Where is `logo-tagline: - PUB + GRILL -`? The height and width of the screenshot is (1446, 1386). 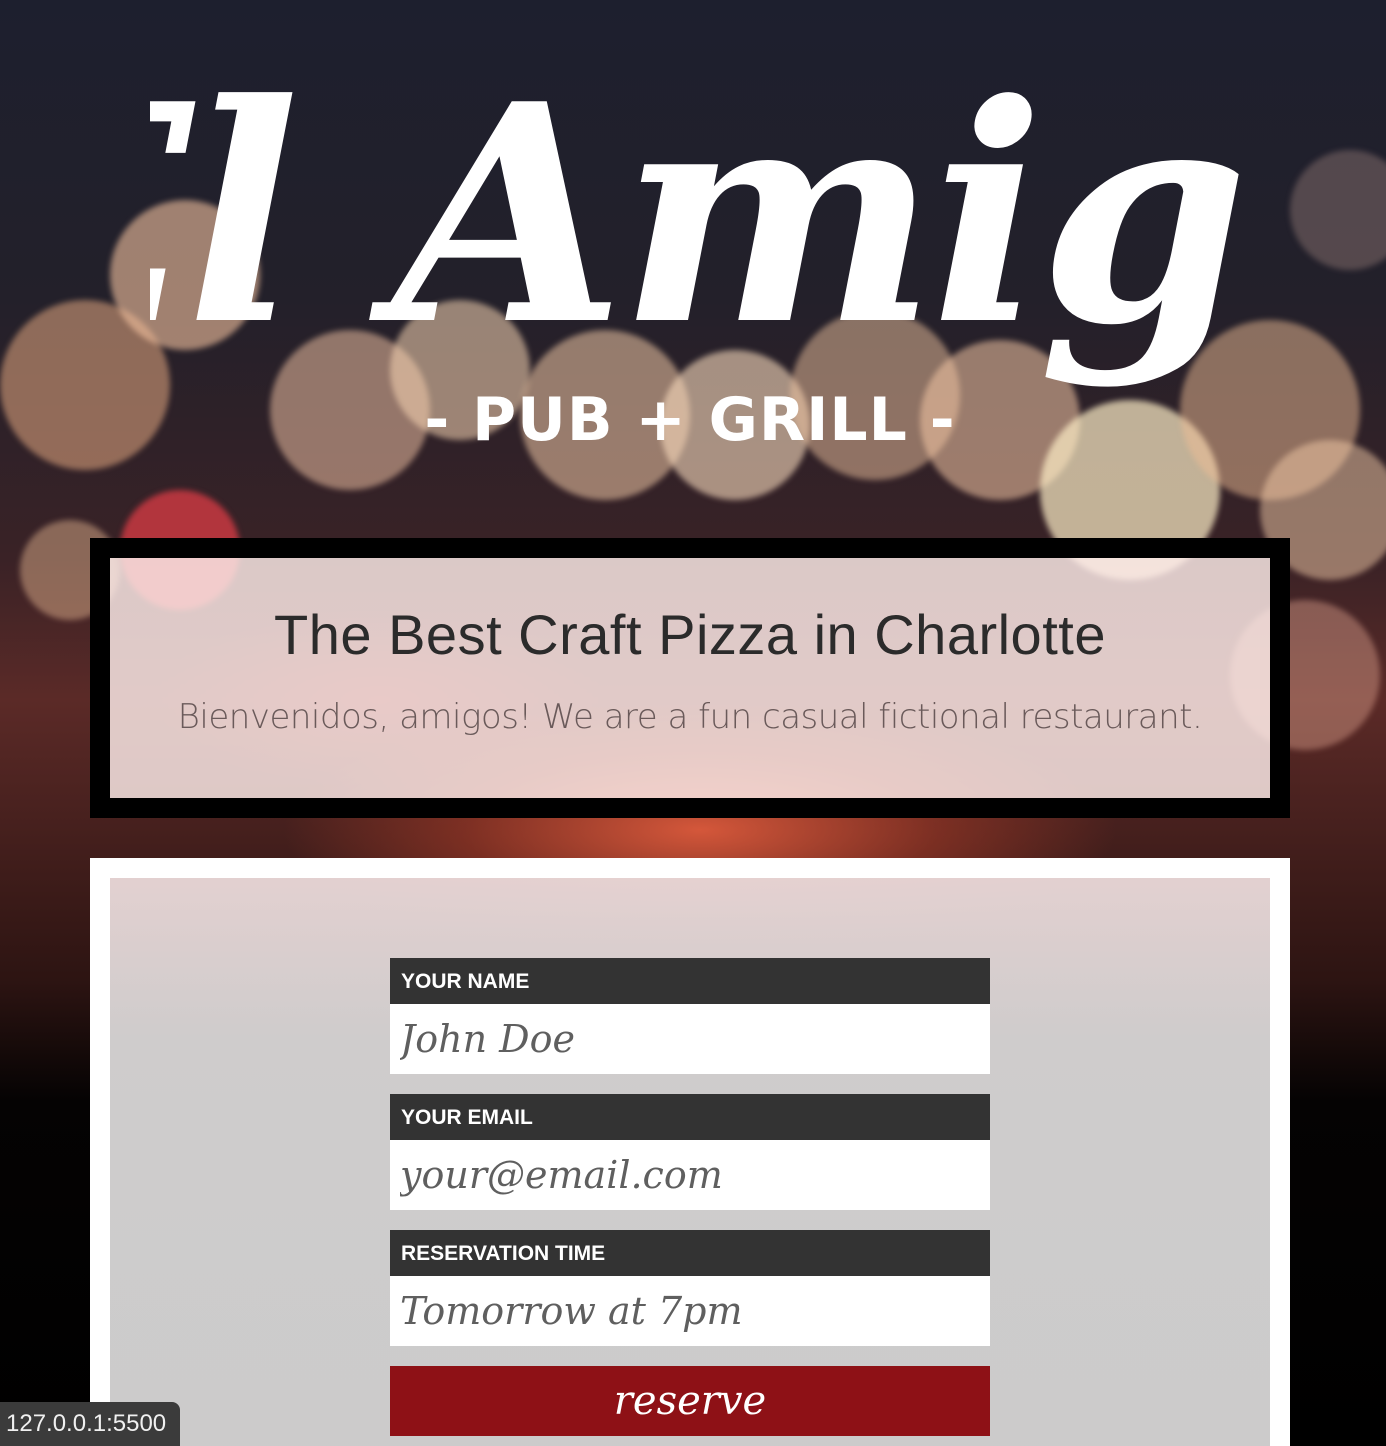 logo-tagline: - PUB + GRILL - is located at coordinates (689, 420).